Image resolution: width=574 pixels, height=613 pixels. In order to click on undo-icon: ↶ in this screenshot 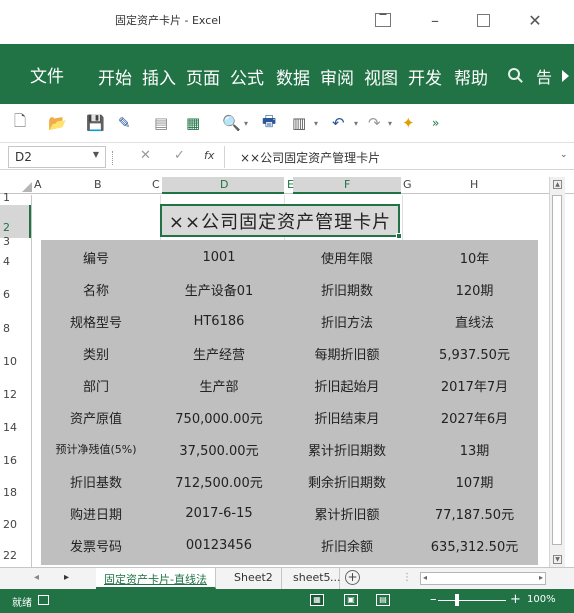, I will do `click(338, 123)`.